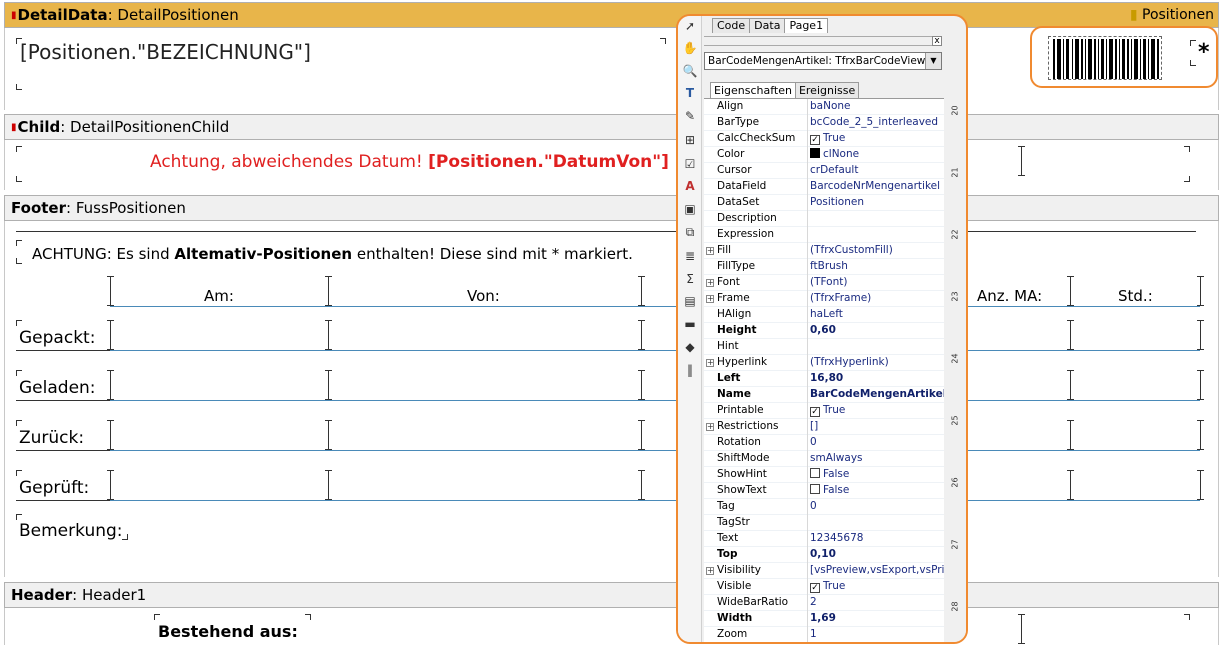 This screenshot has width=1219, height=645. I want to click on property-value: 2, so click(877, 602).